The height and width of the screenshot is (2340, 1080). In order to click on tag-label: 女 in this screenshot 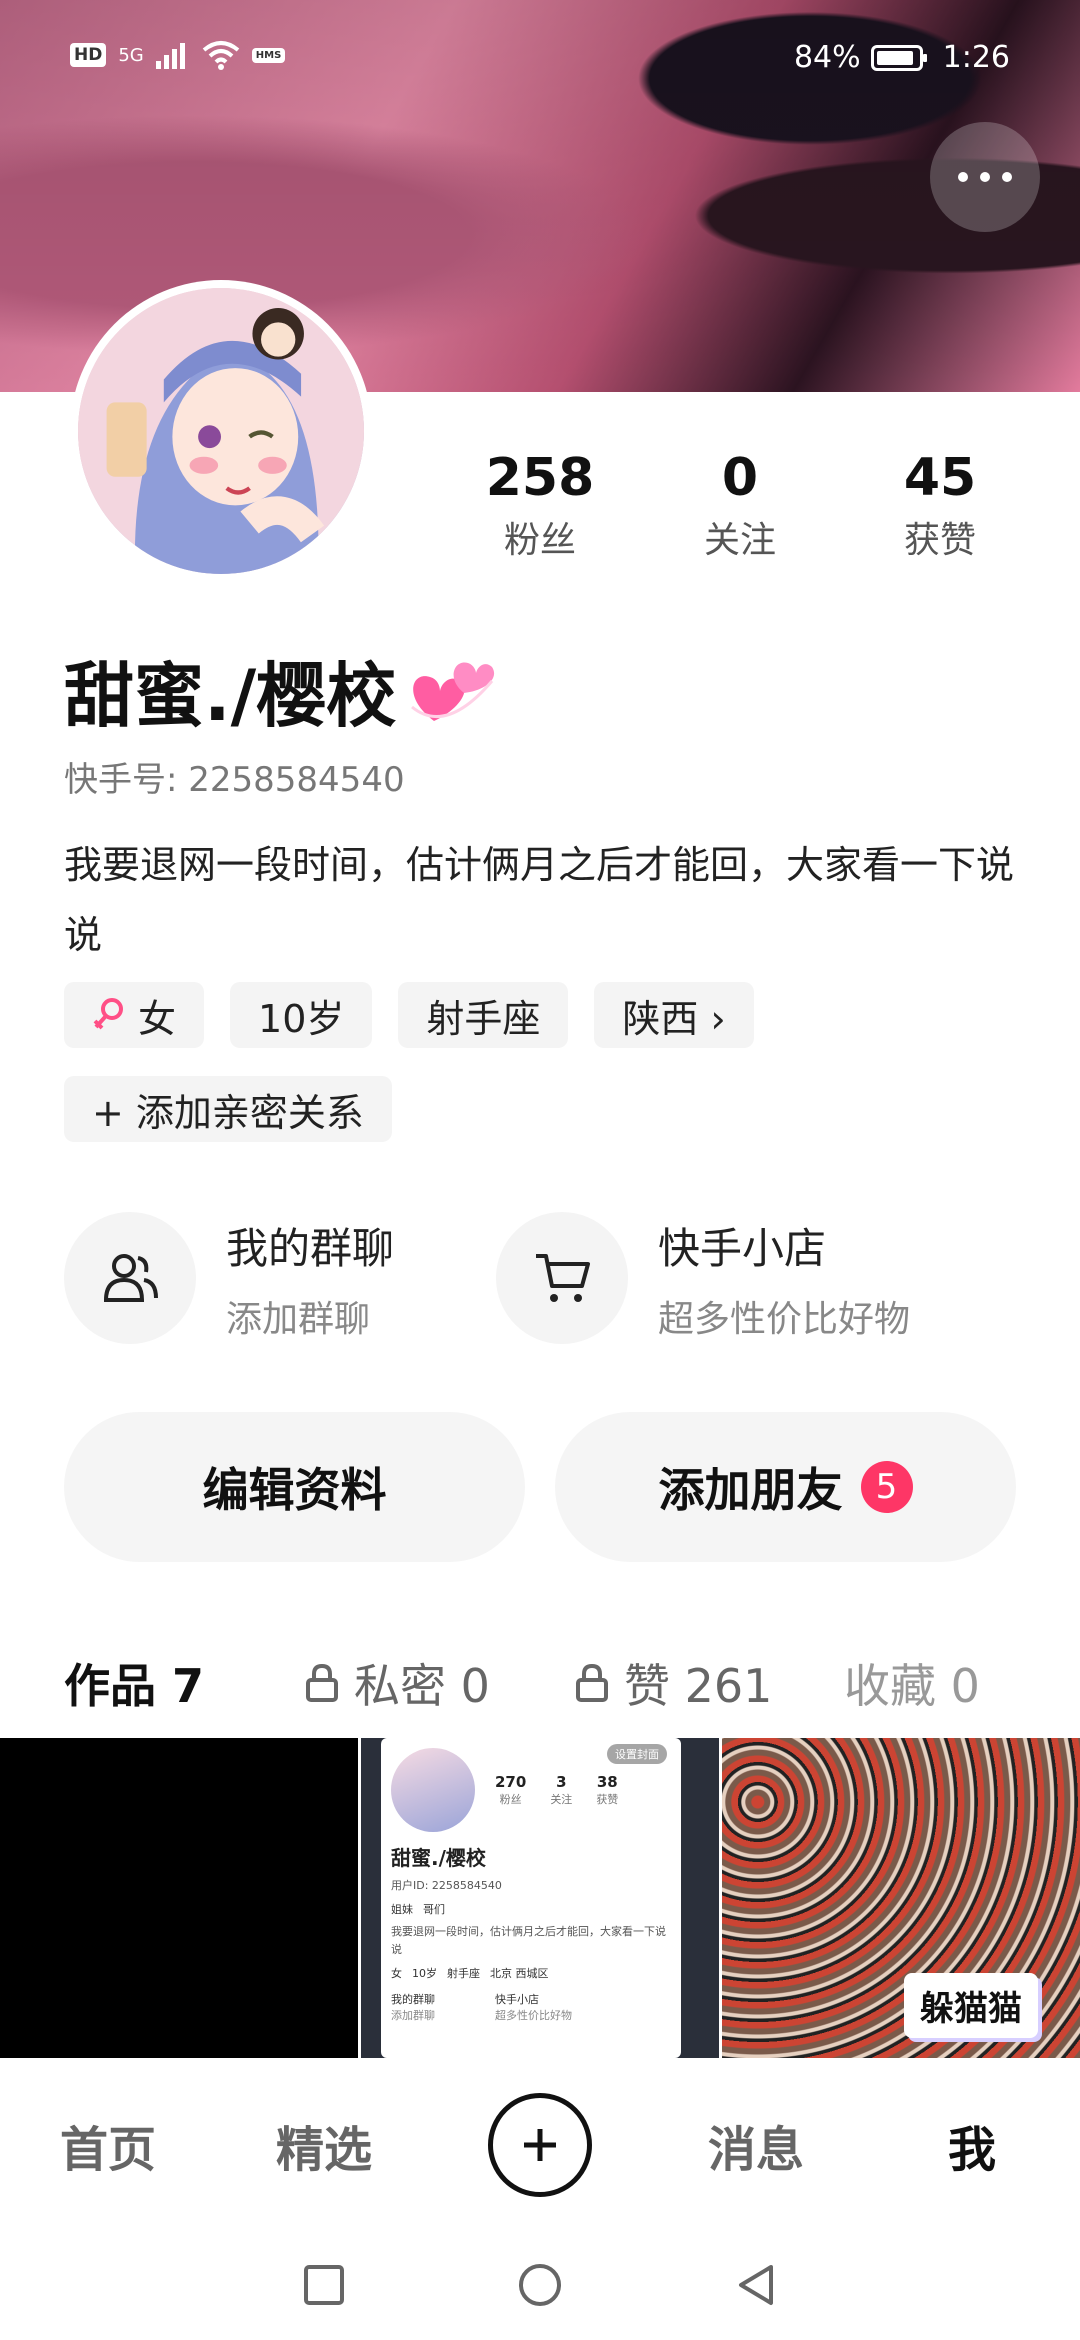, I will do `click(157, 1018)`.